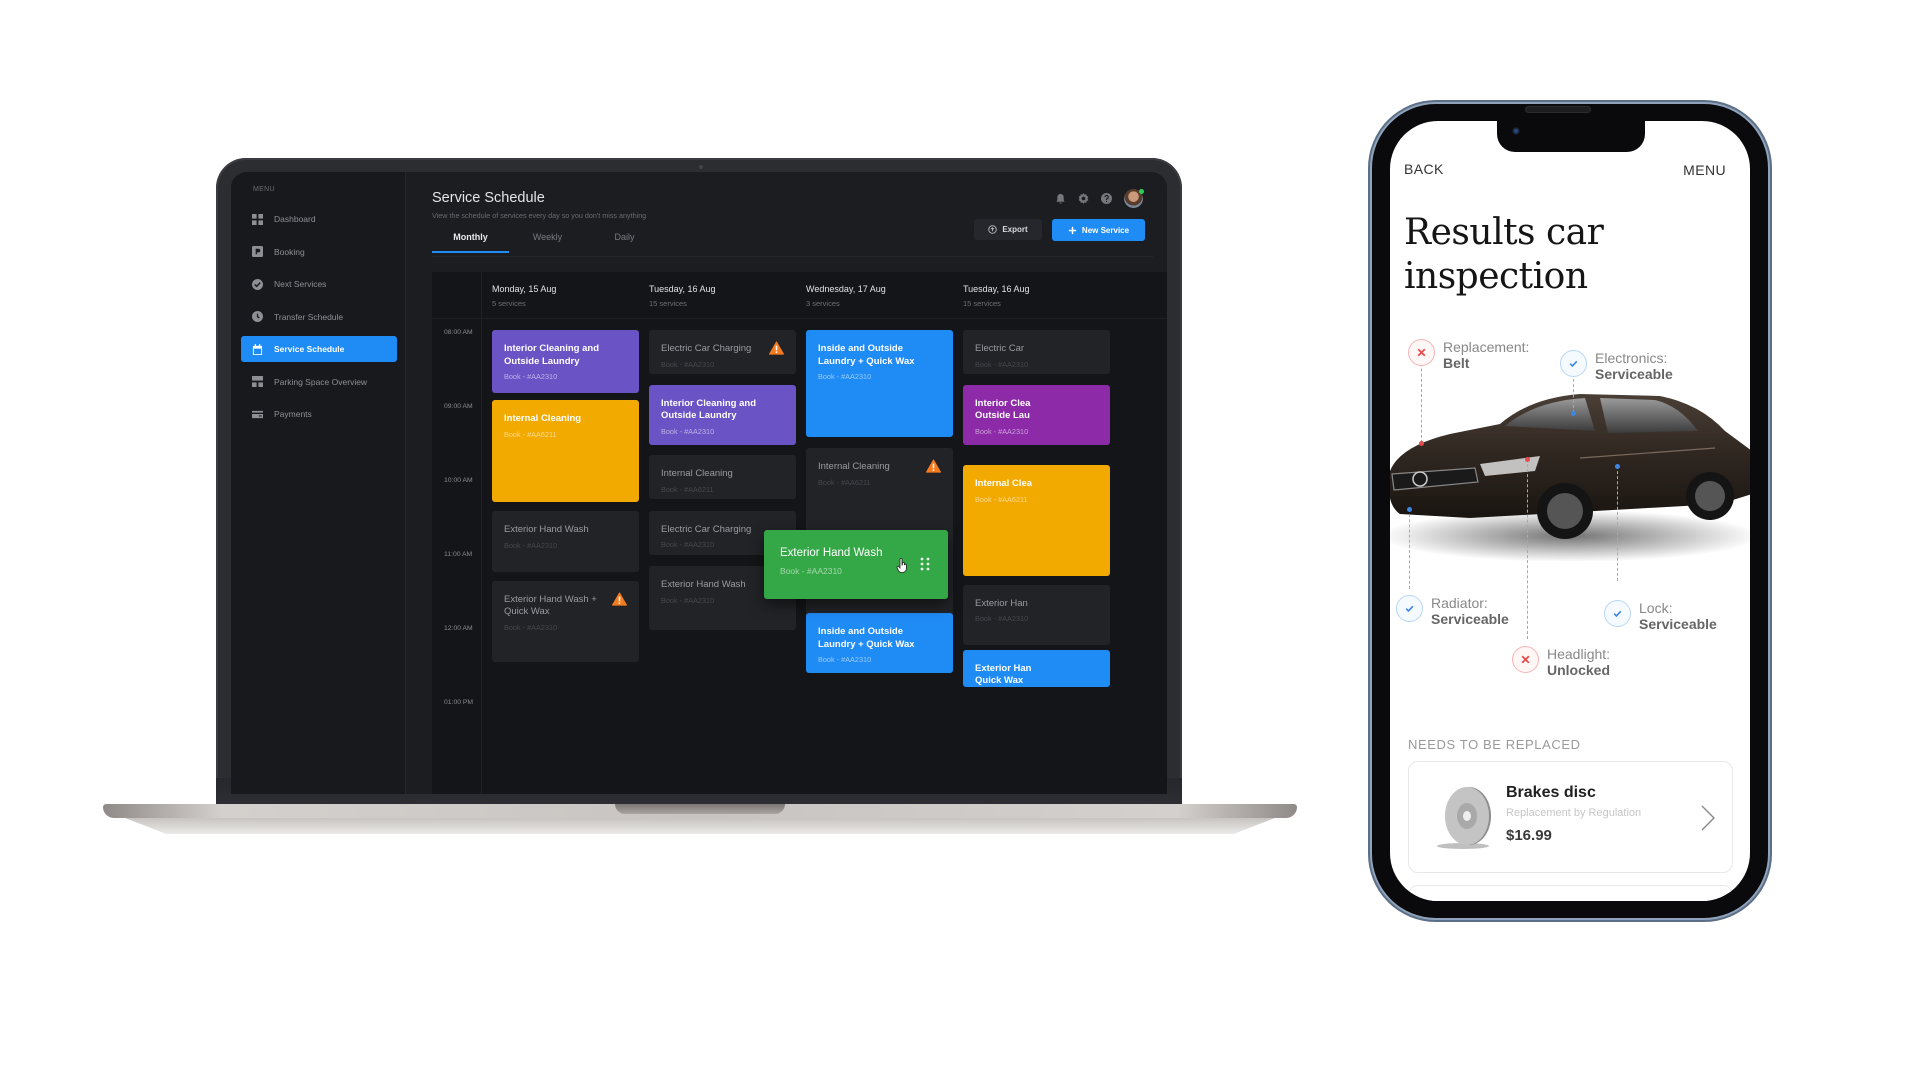  Describe the element at coordinates (1617, 613) in the screenshot. I see `check-icon` at that location.